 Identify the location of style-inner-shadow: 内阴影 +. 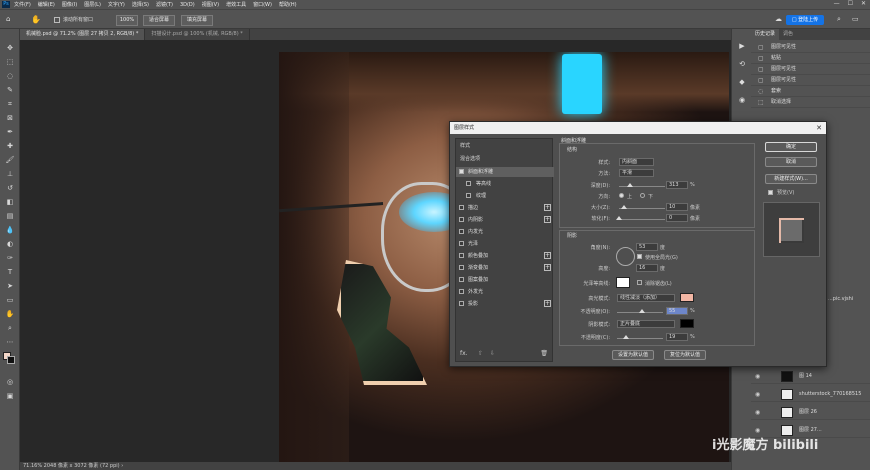
(505, 220).